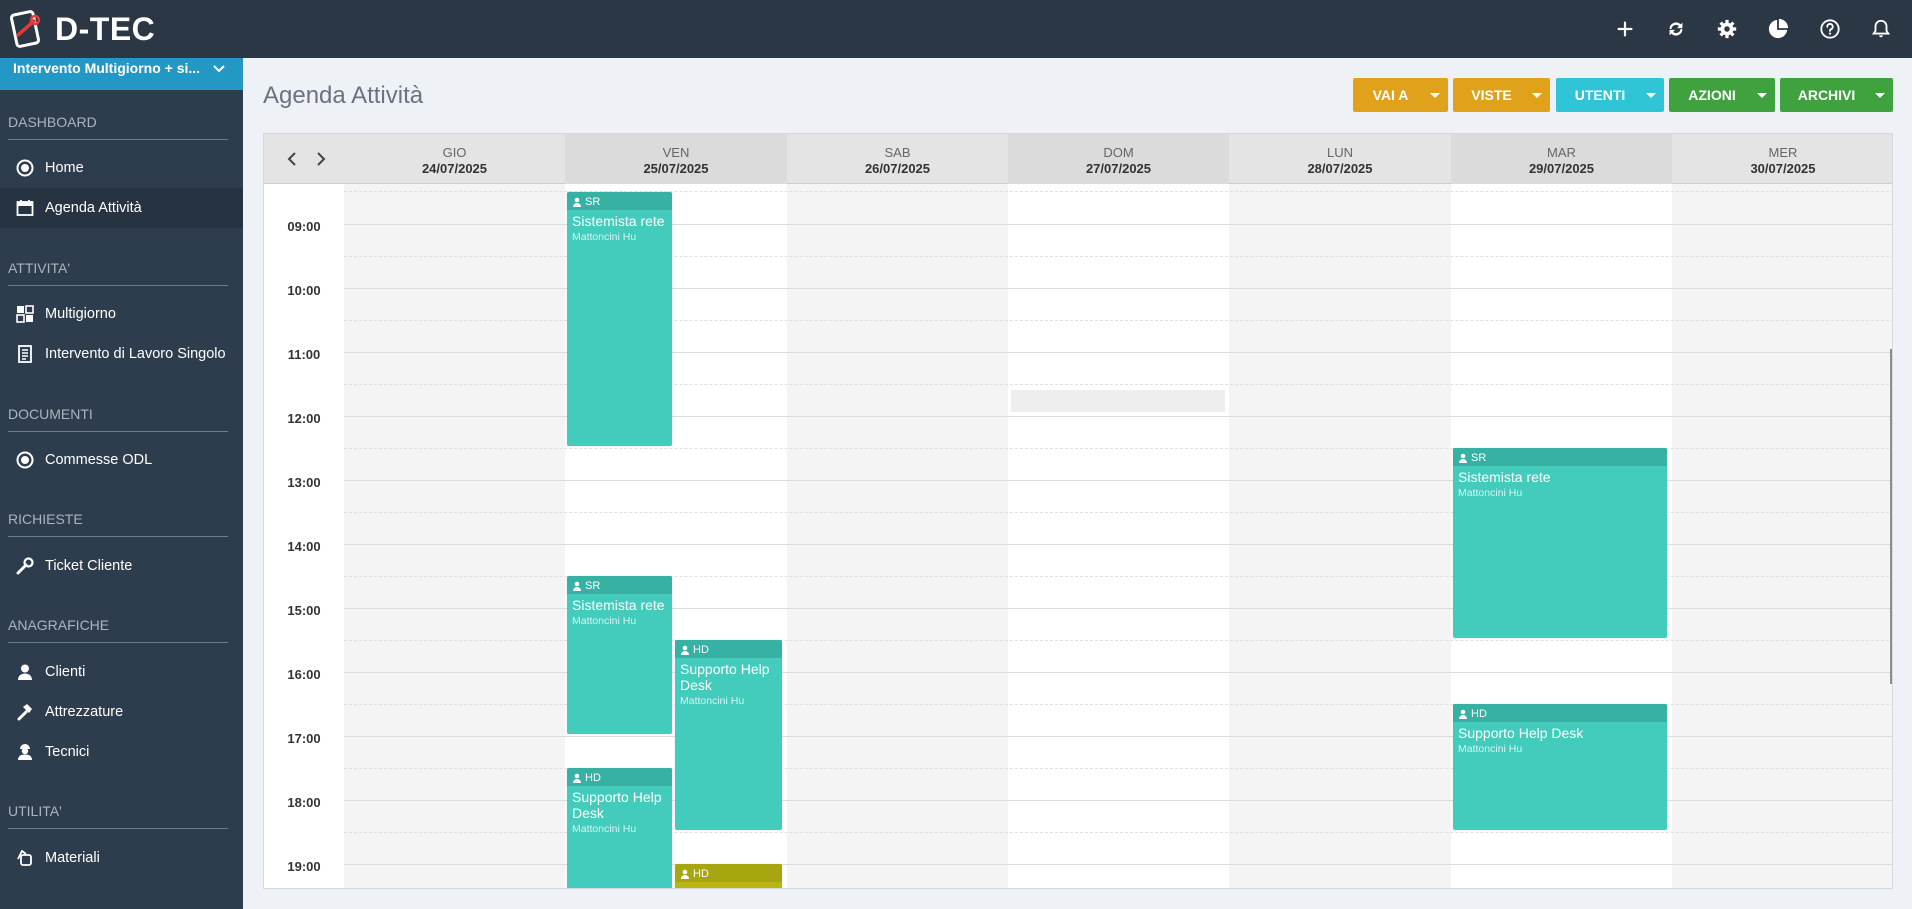 This screenshot has width=1912, height=909. I want to click on add-icon, so click(1625, 29).